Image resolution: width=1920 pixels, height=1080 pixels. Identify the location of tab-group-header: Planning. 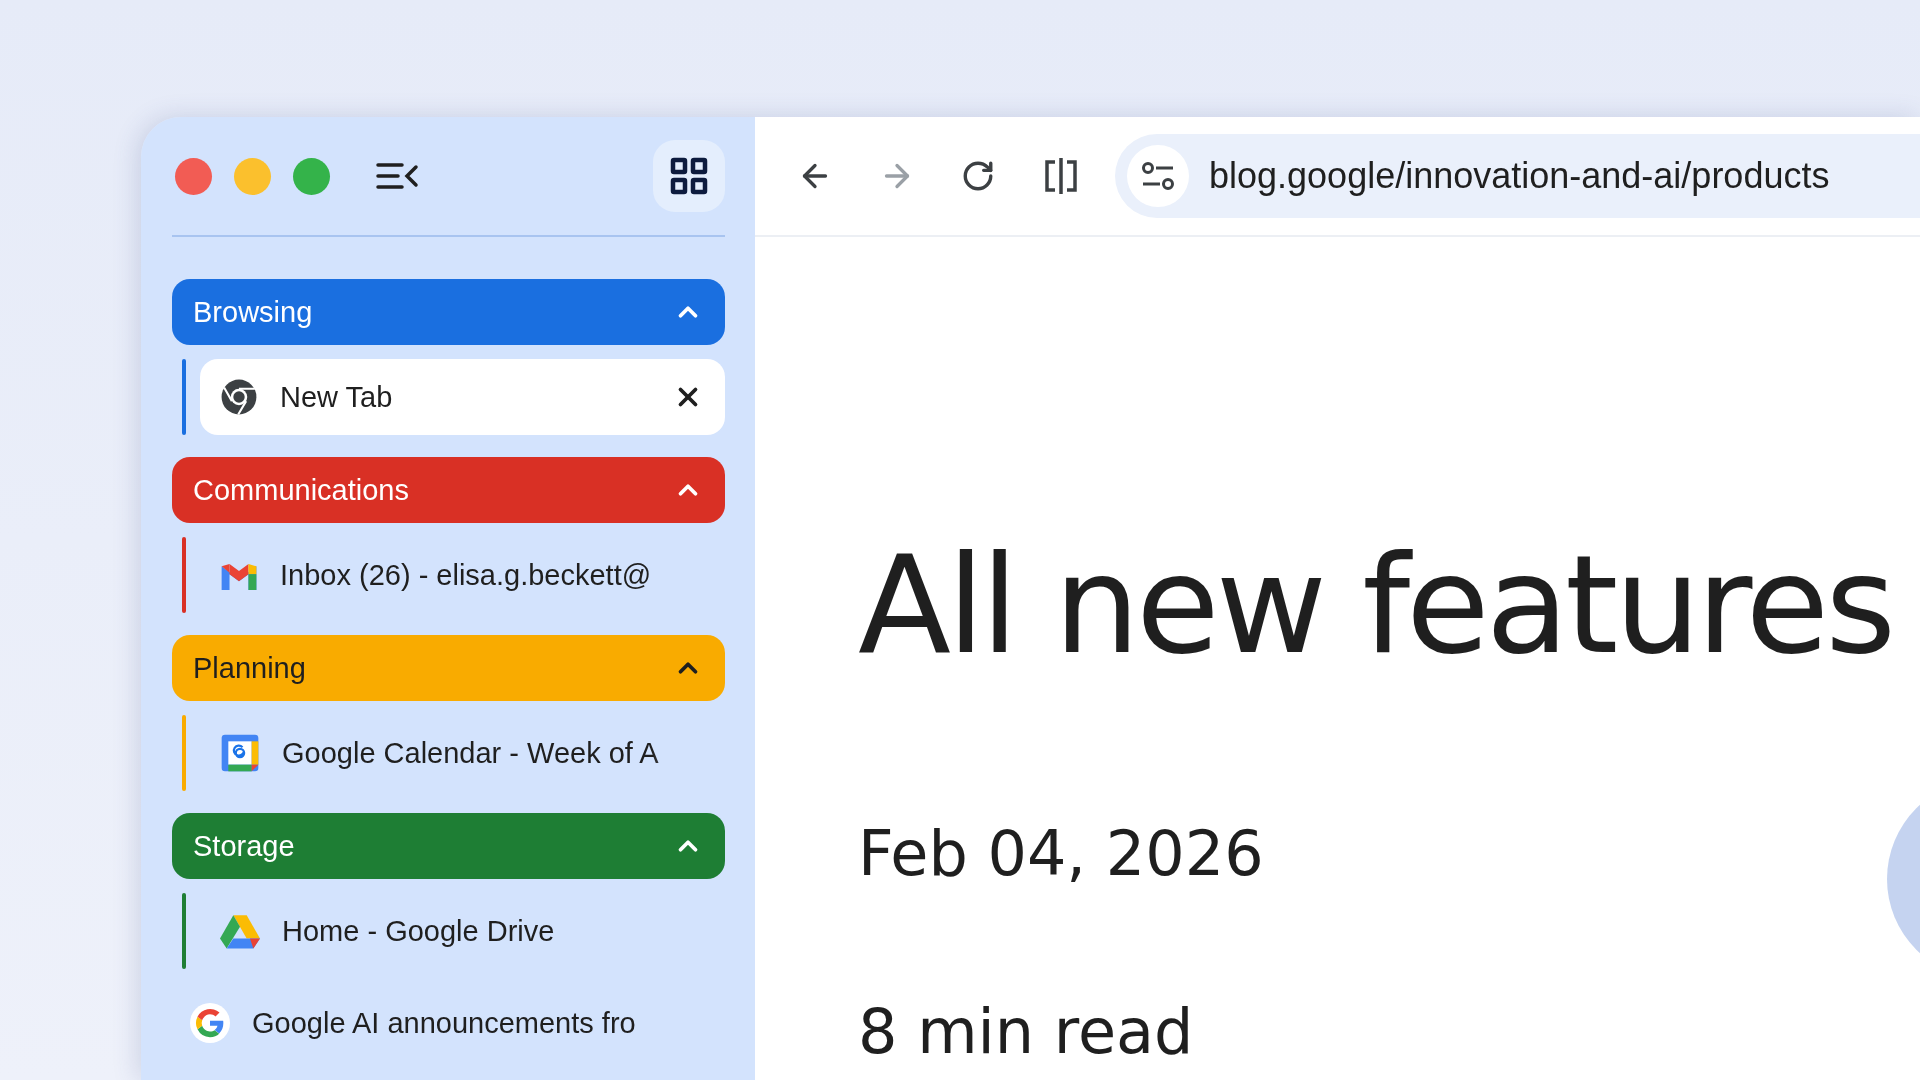
(448, 668).